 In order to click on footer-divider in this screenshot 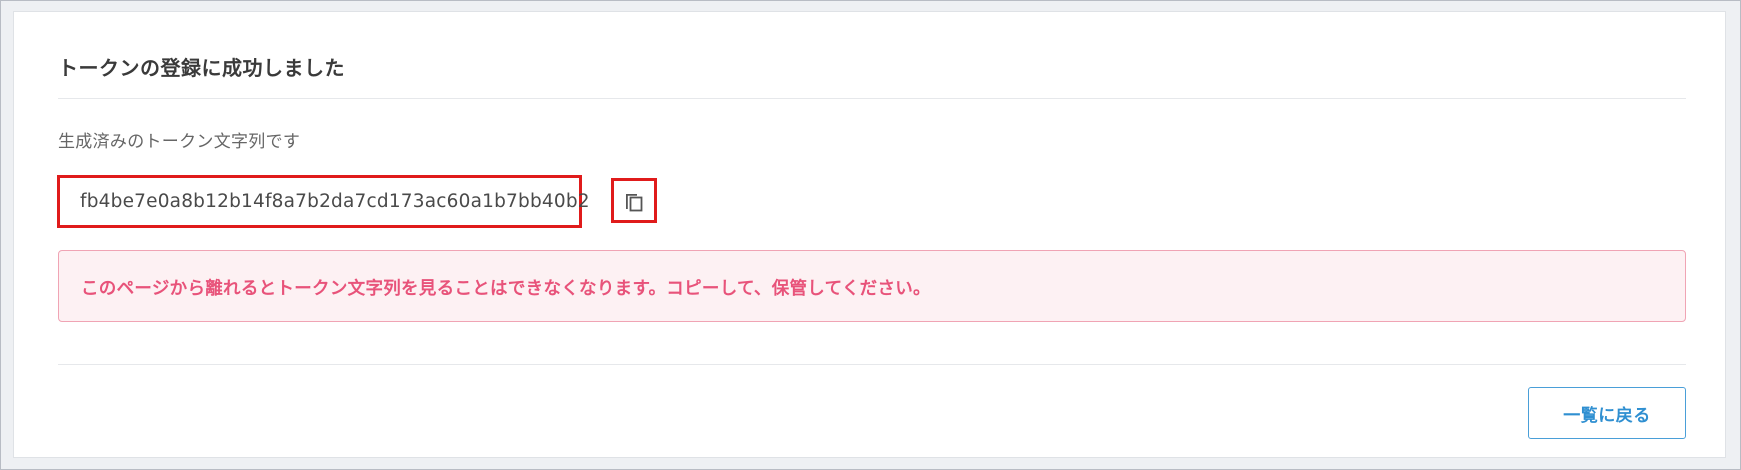, I will do `click(872, 364)`.